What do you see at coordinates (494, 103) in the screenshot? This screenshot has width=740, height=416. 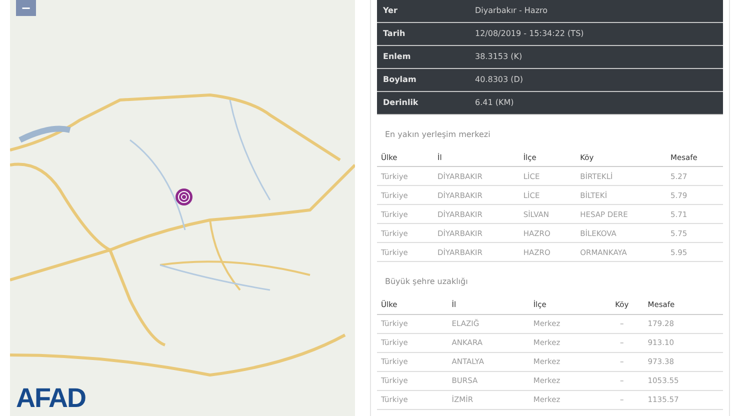 I see `field-value: 6.41 (KM)` at bounding box center [494, 103].